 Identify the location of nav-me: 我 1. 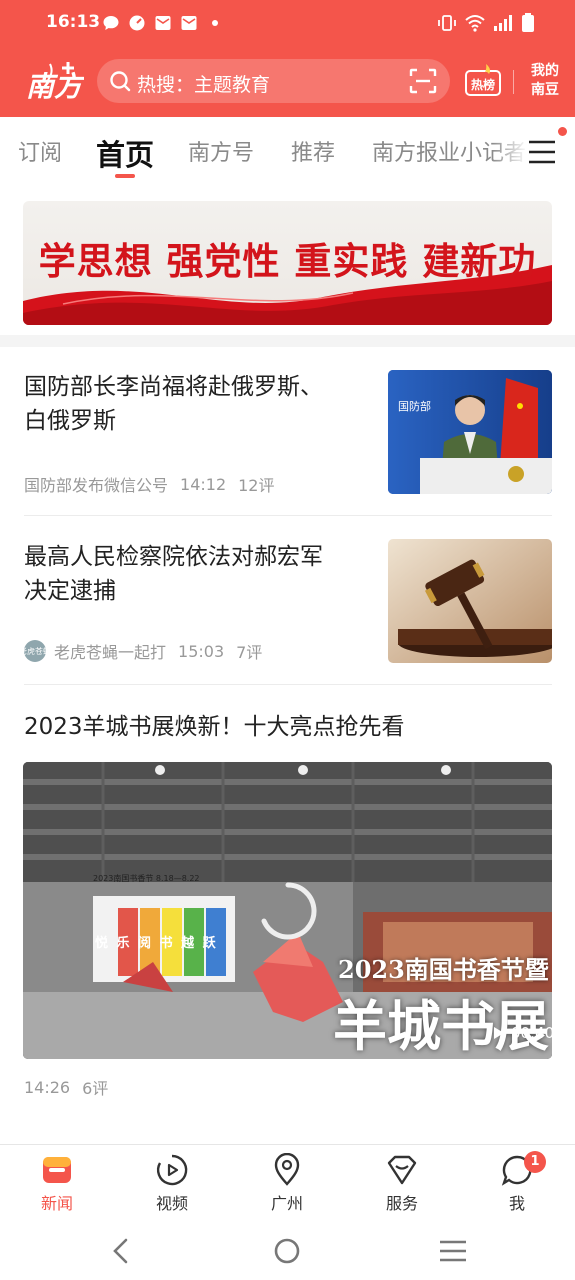
(517, 1182).